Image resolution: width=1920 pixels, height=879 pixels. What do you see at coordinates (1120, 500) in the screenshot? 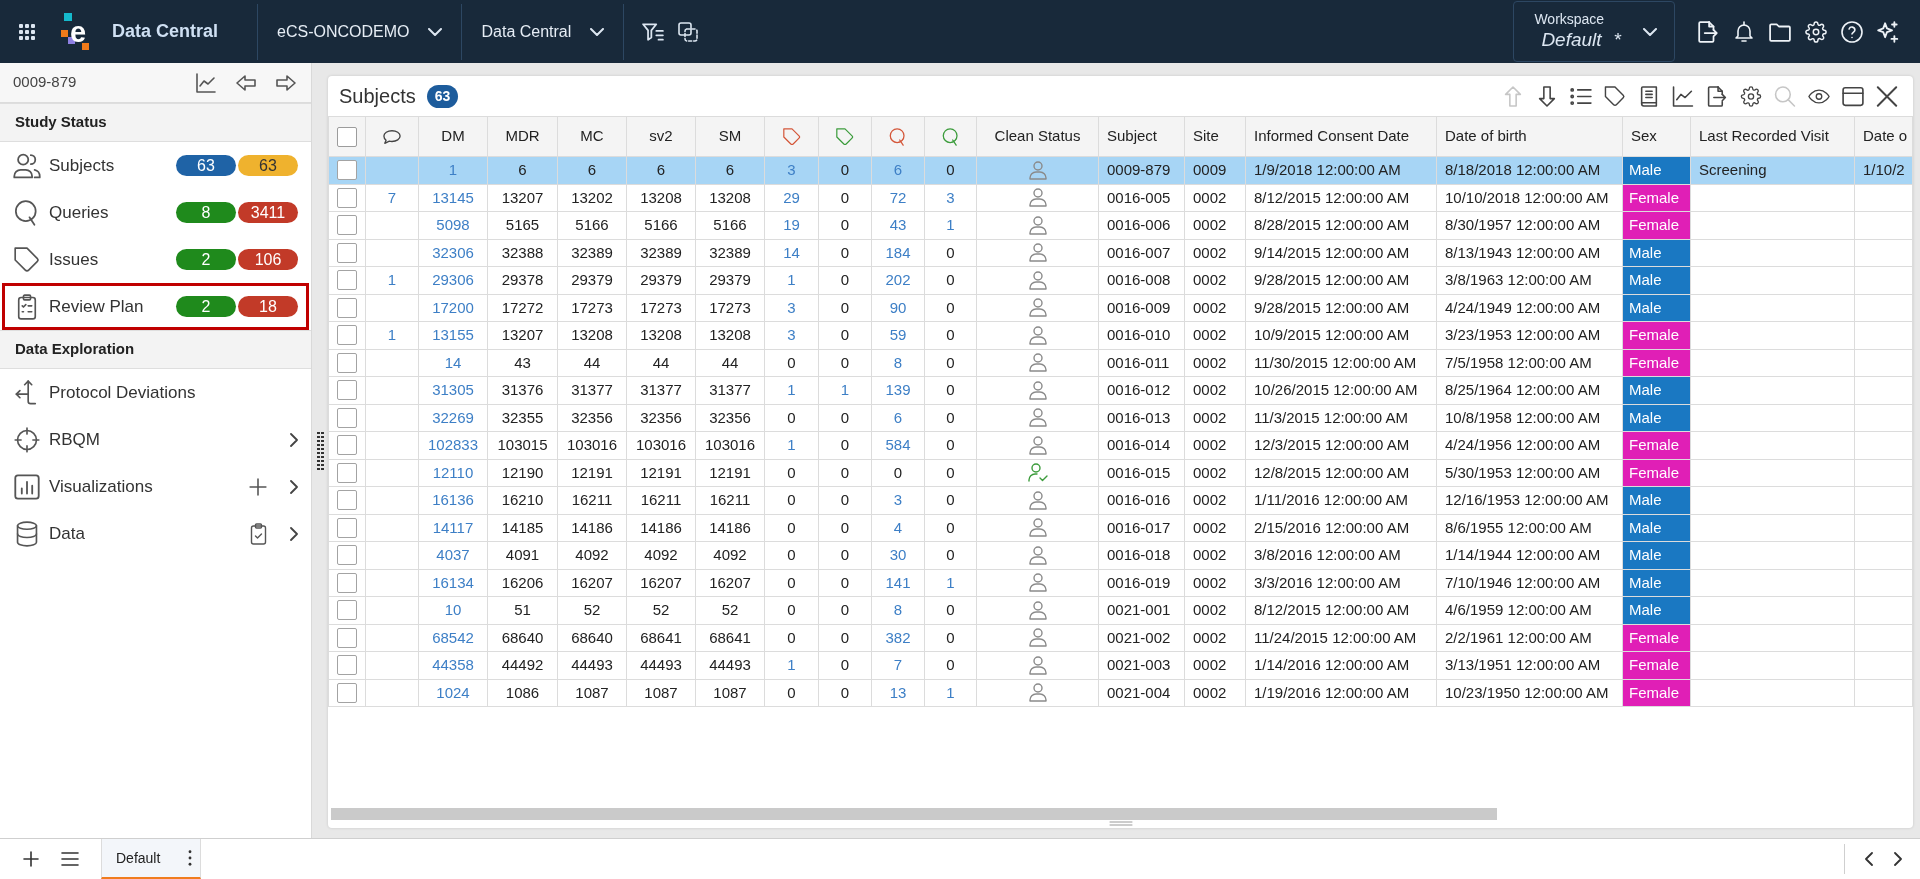
I see `table-row: 16136 16210 16211 16211 16211 0 0 3 0 0016-016 0002 1/11/2016 12:00:00 AM 12/16/1953 12:00:00 AM Male` at bounding box center [1120, 500].